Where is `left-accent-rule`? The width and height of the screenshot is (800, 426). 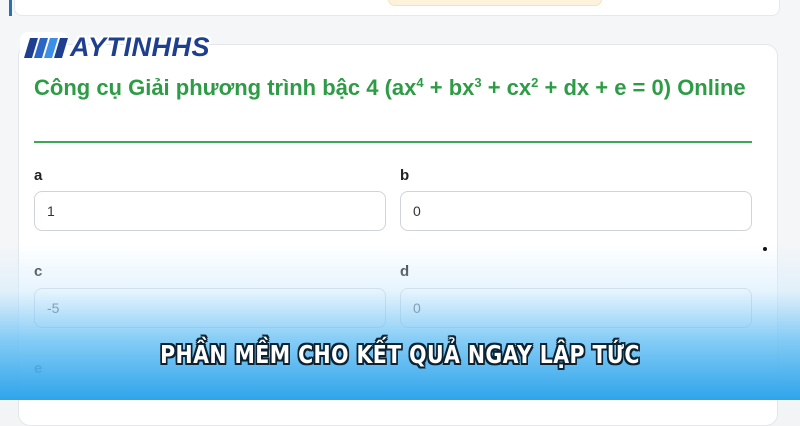
left-accent-rule is located at coordinates (10, 8).